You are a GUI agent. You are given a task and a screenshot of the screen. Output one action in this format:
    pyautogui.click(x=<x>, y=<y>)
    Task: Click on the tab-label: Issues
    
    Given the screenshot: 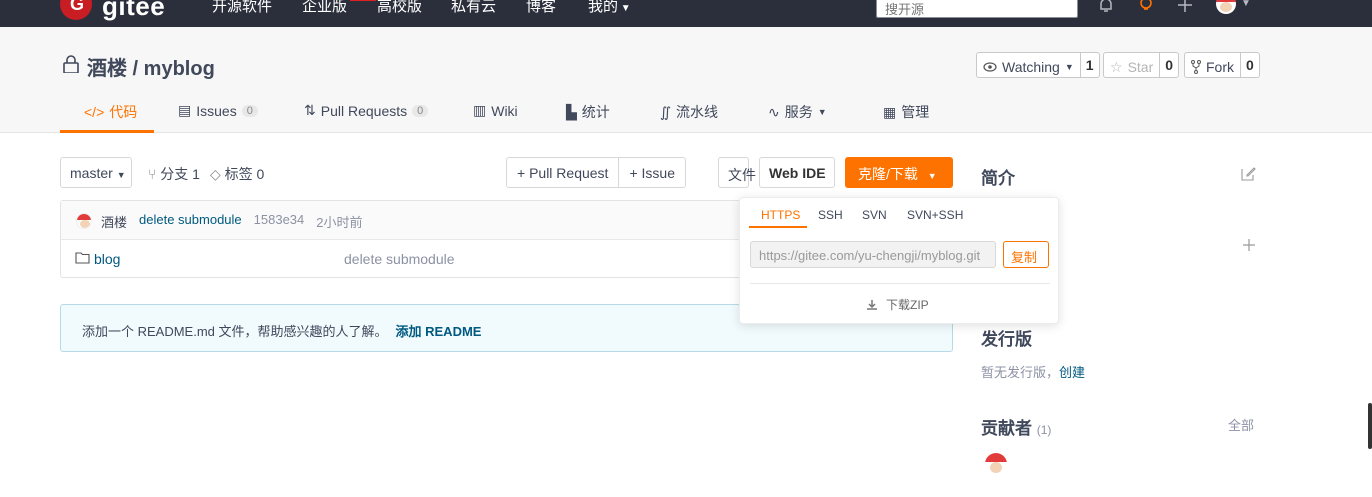 What is the action you would take?
    pyautogui.click(x=216, y=110)
    